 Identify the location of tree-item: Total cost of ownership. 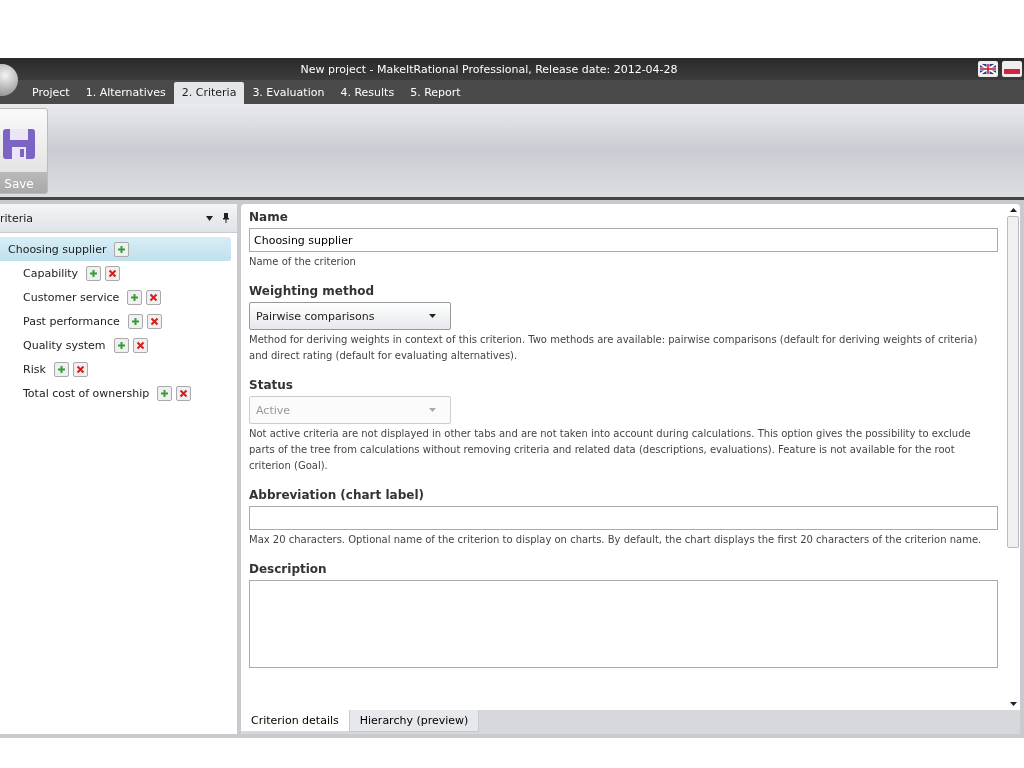
(115, 393).